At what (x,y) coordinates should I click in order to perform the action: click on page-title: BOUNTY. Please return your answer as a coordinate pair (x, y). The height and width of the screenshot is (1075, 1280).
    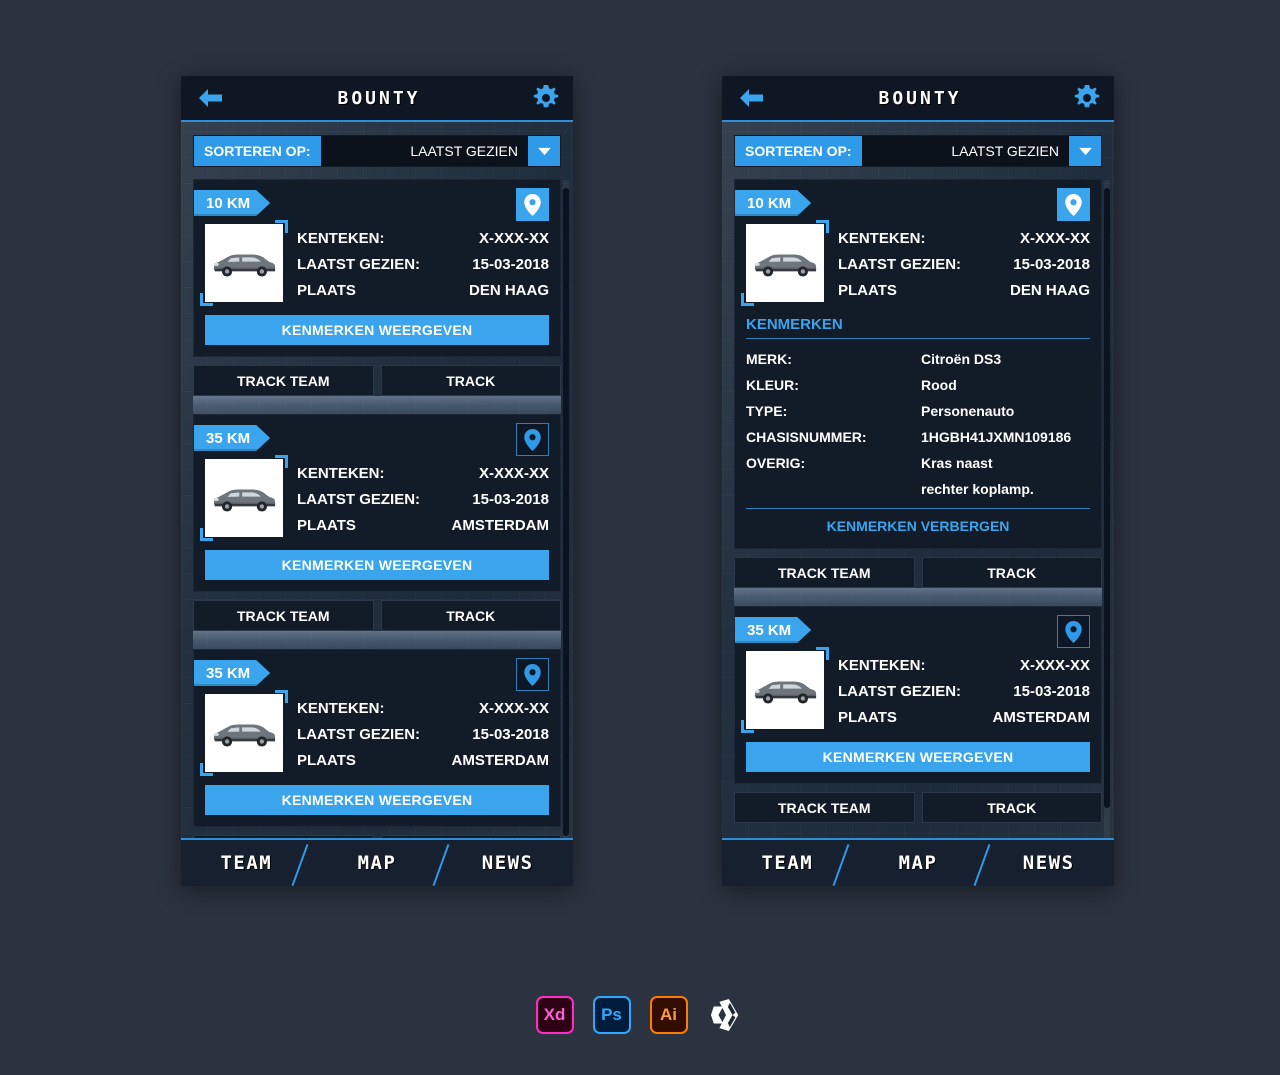
    Looking at the image, I should click on (379, 98).